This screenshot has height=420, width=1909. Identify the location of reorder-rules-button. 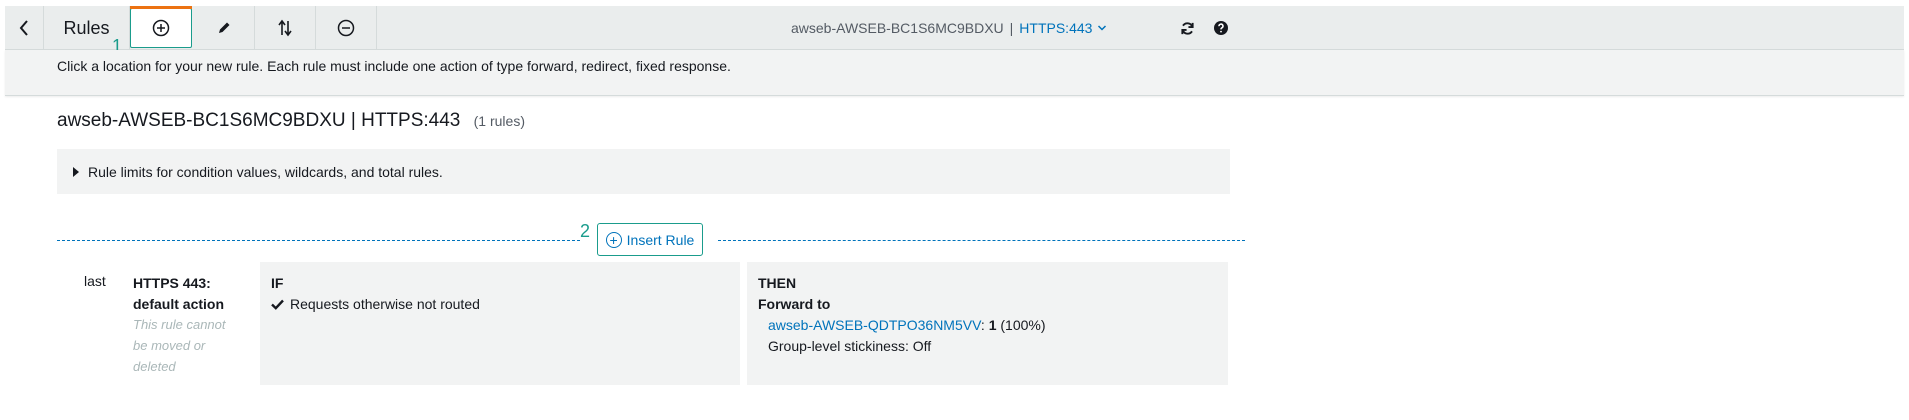
(285, 28).